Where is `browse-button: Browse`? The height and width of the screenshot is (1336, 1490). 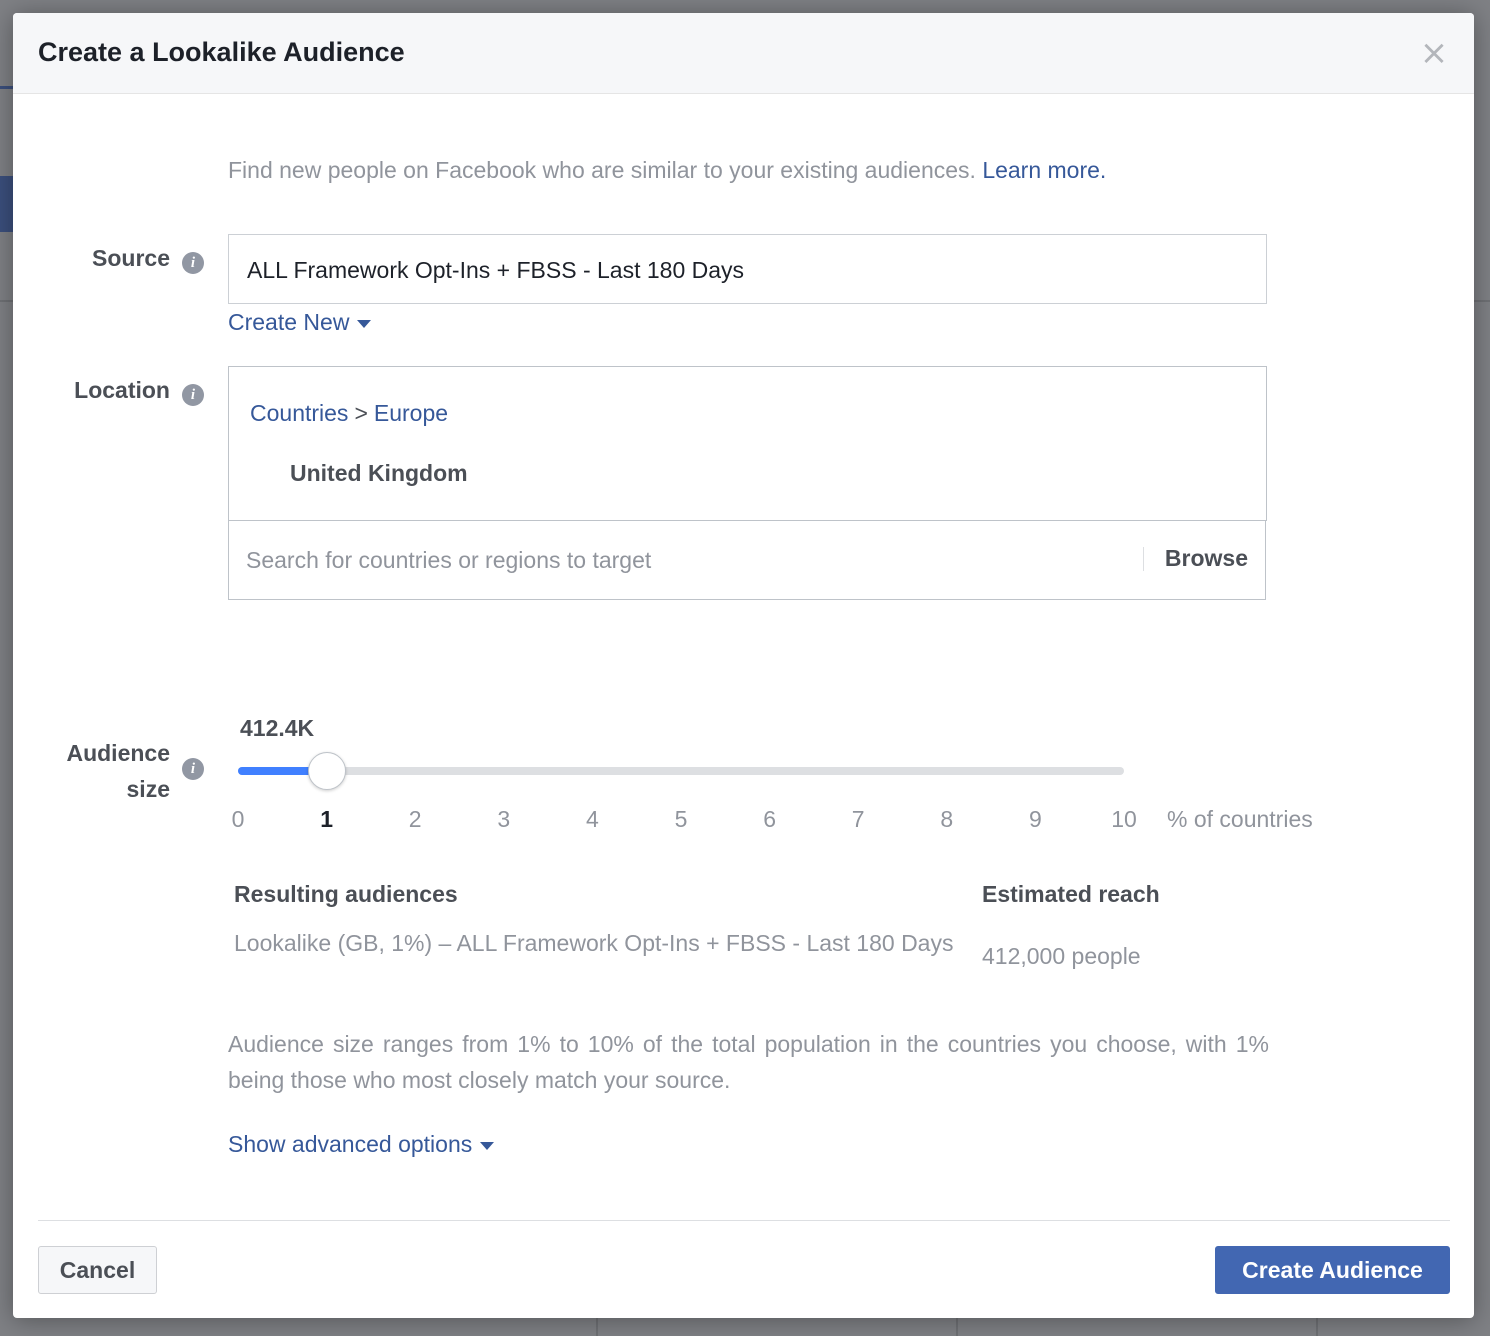 browse-button: Browse is located at coordinates (1206, 558).